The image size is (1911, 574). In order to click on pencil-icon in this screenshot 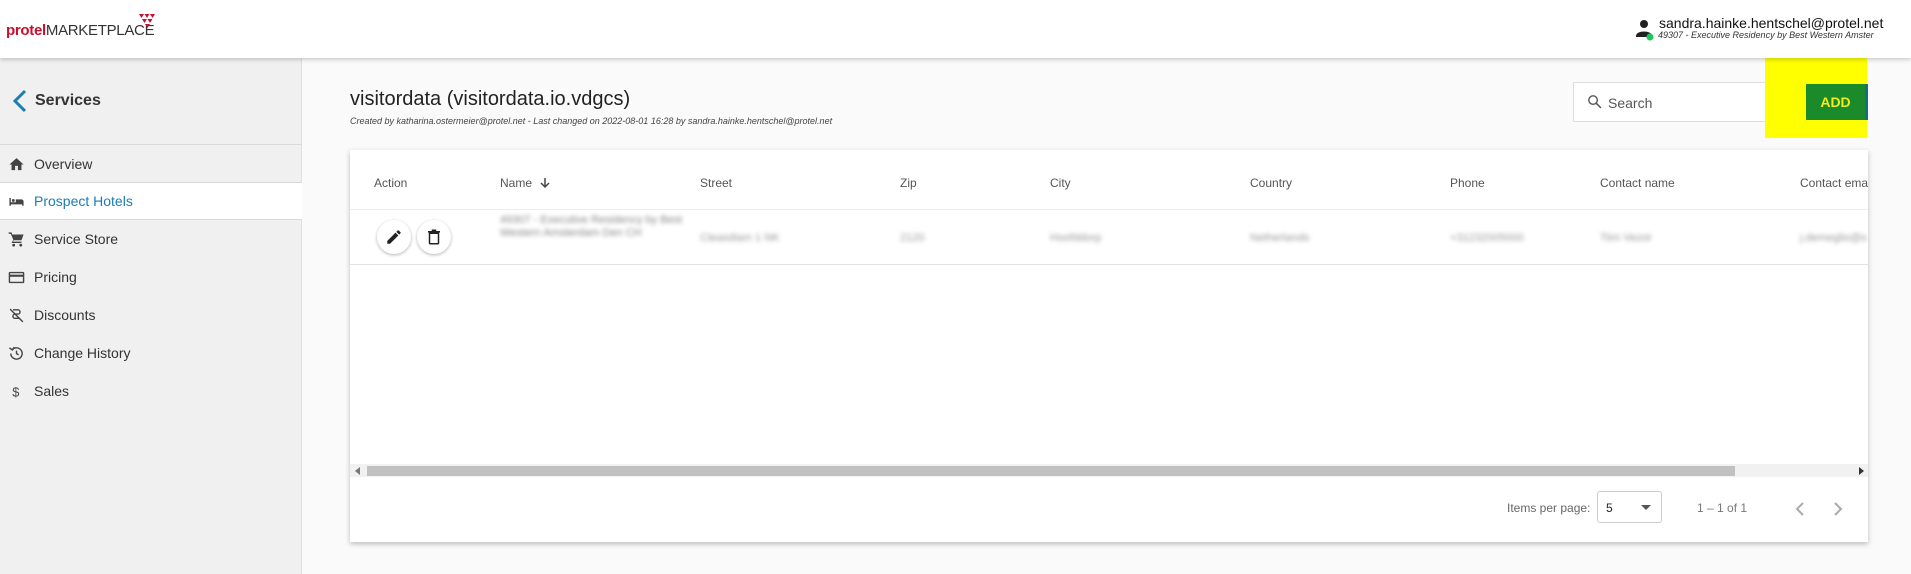, I will do `click(394, 237)`.